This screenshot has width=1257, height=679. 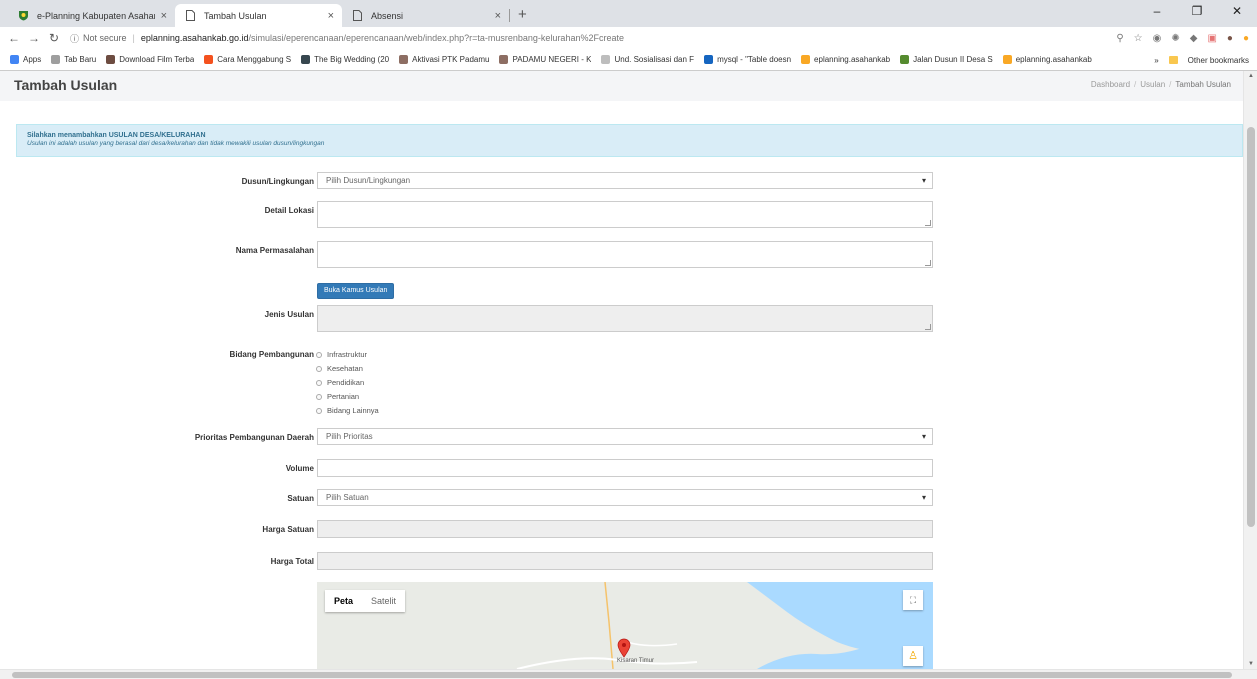 I want to click on bookmark-item: Cara Menggabung S, so click(x=247, y=59).